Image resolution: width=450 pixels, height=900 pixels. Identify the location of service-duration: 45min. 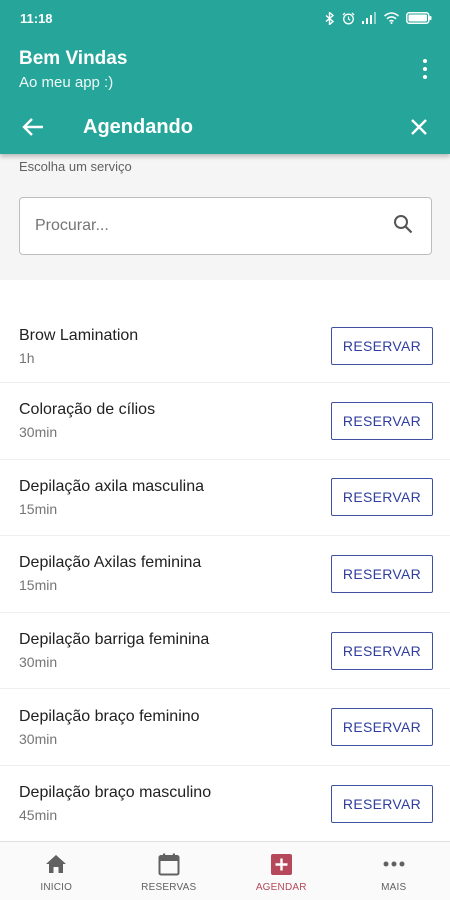
(38, 815).